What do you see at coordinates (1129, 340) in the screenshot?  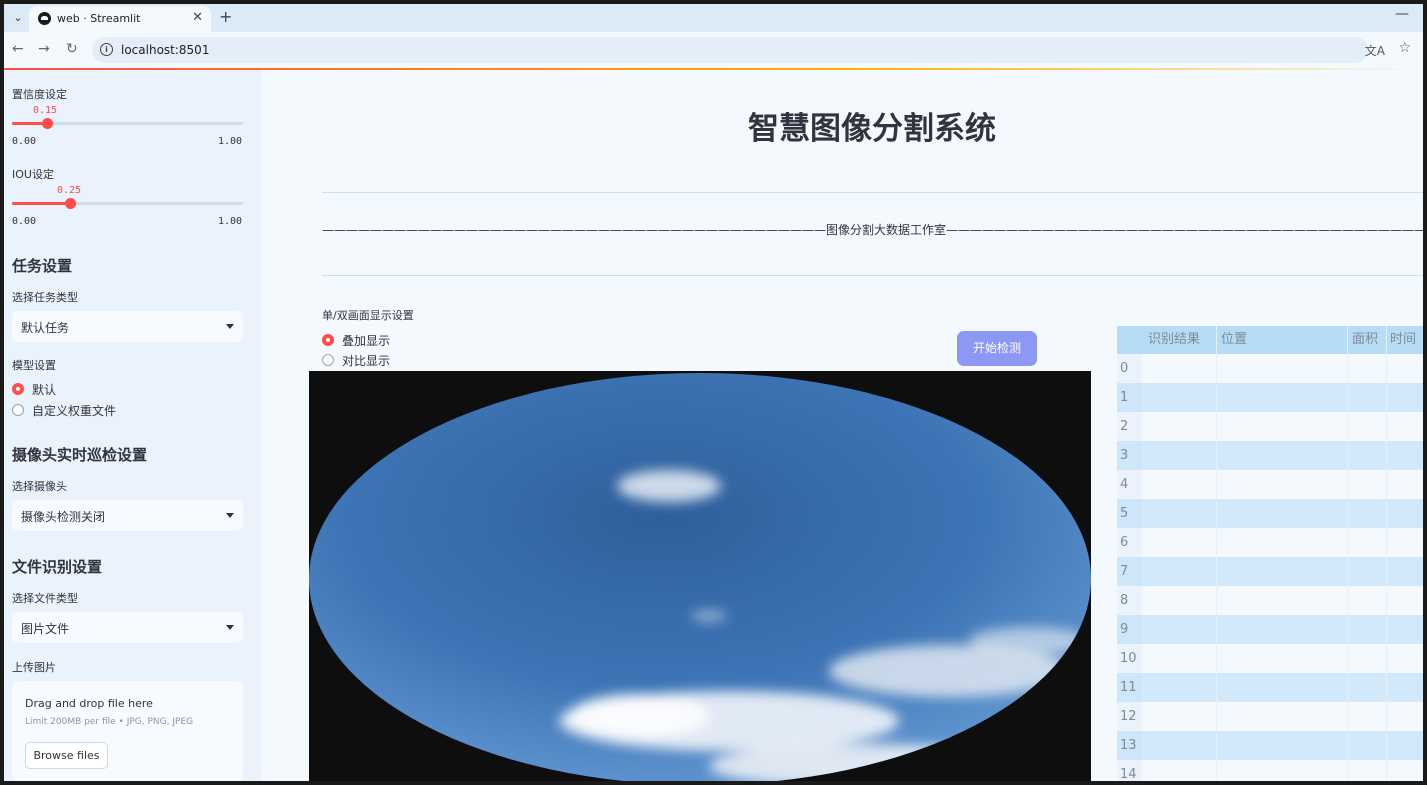 I see `table-header-index` at bounding box center [1129, 340].